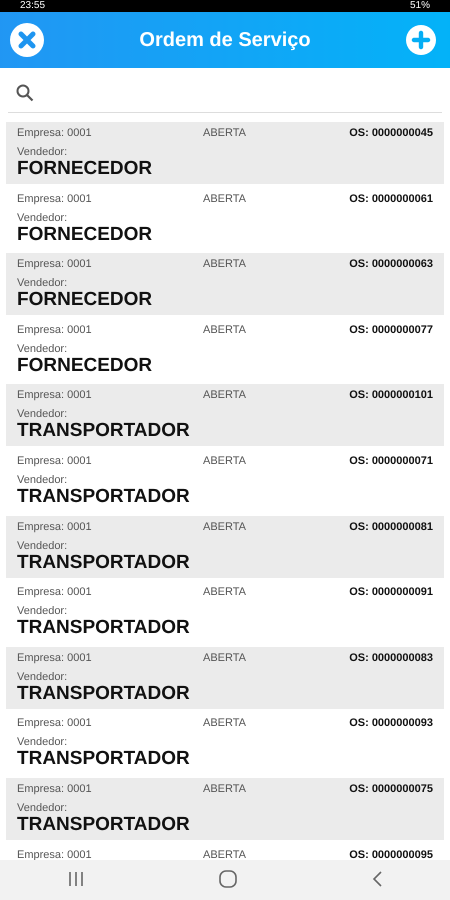 The height and width of the screenshot is (900, 450). What do you see at coordinates (225, 415) in the screenshot?
I see `order-card: Empresa: 0001 ABERTA OS: 0000000101 Vendedor: TRANSPORTADOR` at bounding box center [225, 415].